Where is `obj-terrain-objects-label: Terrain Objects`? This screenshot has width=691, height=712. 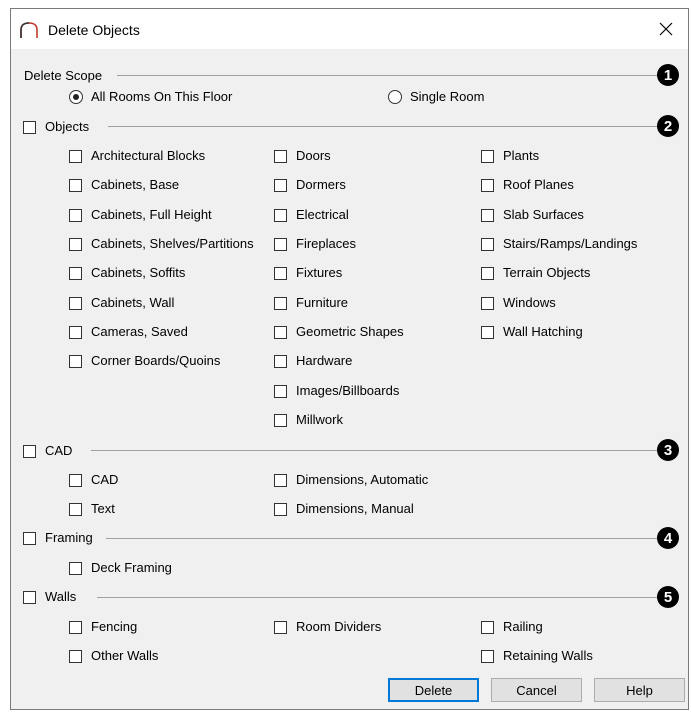 obj-terrain-objects-label: Terrain Objects is located at coordinates (547, 272).